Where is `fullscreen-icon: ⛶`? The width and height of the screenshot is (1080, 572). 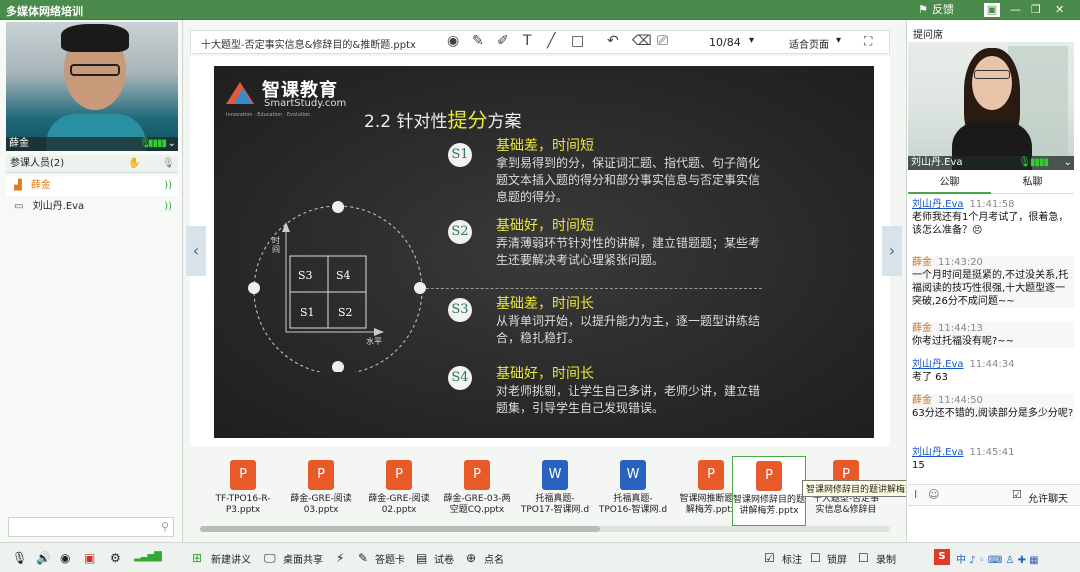 fullscreen-icon: ⛶ is located at coordinates (868, 41).